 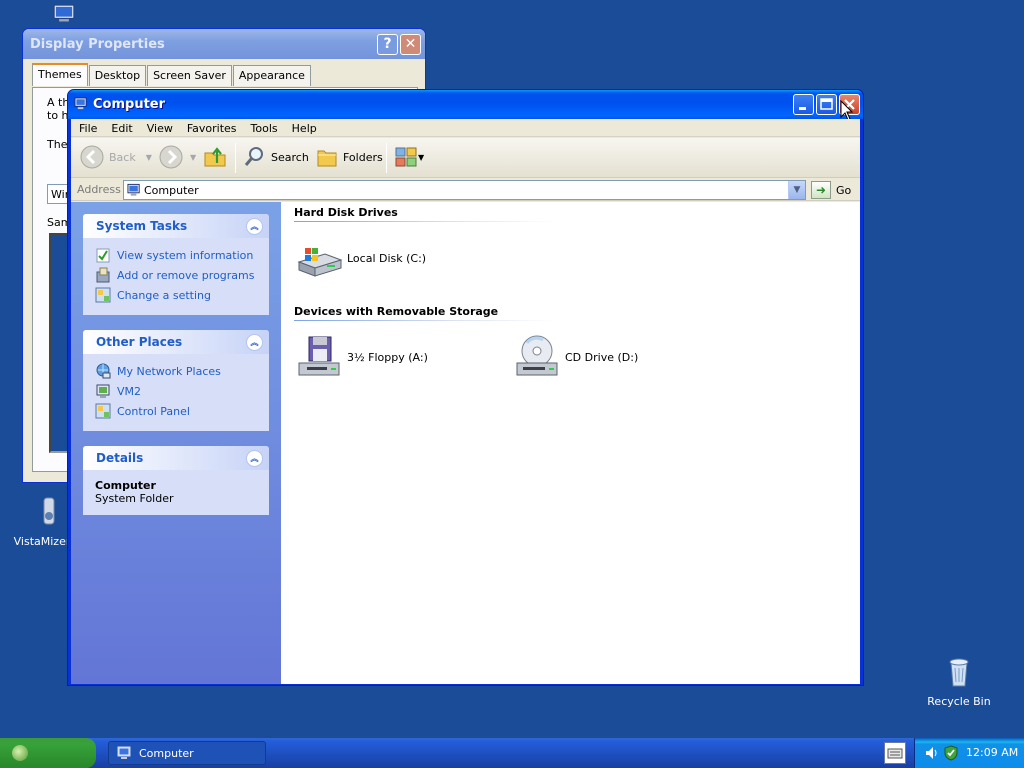 I want to click on help-button: ?, so click(x=387, y=44).